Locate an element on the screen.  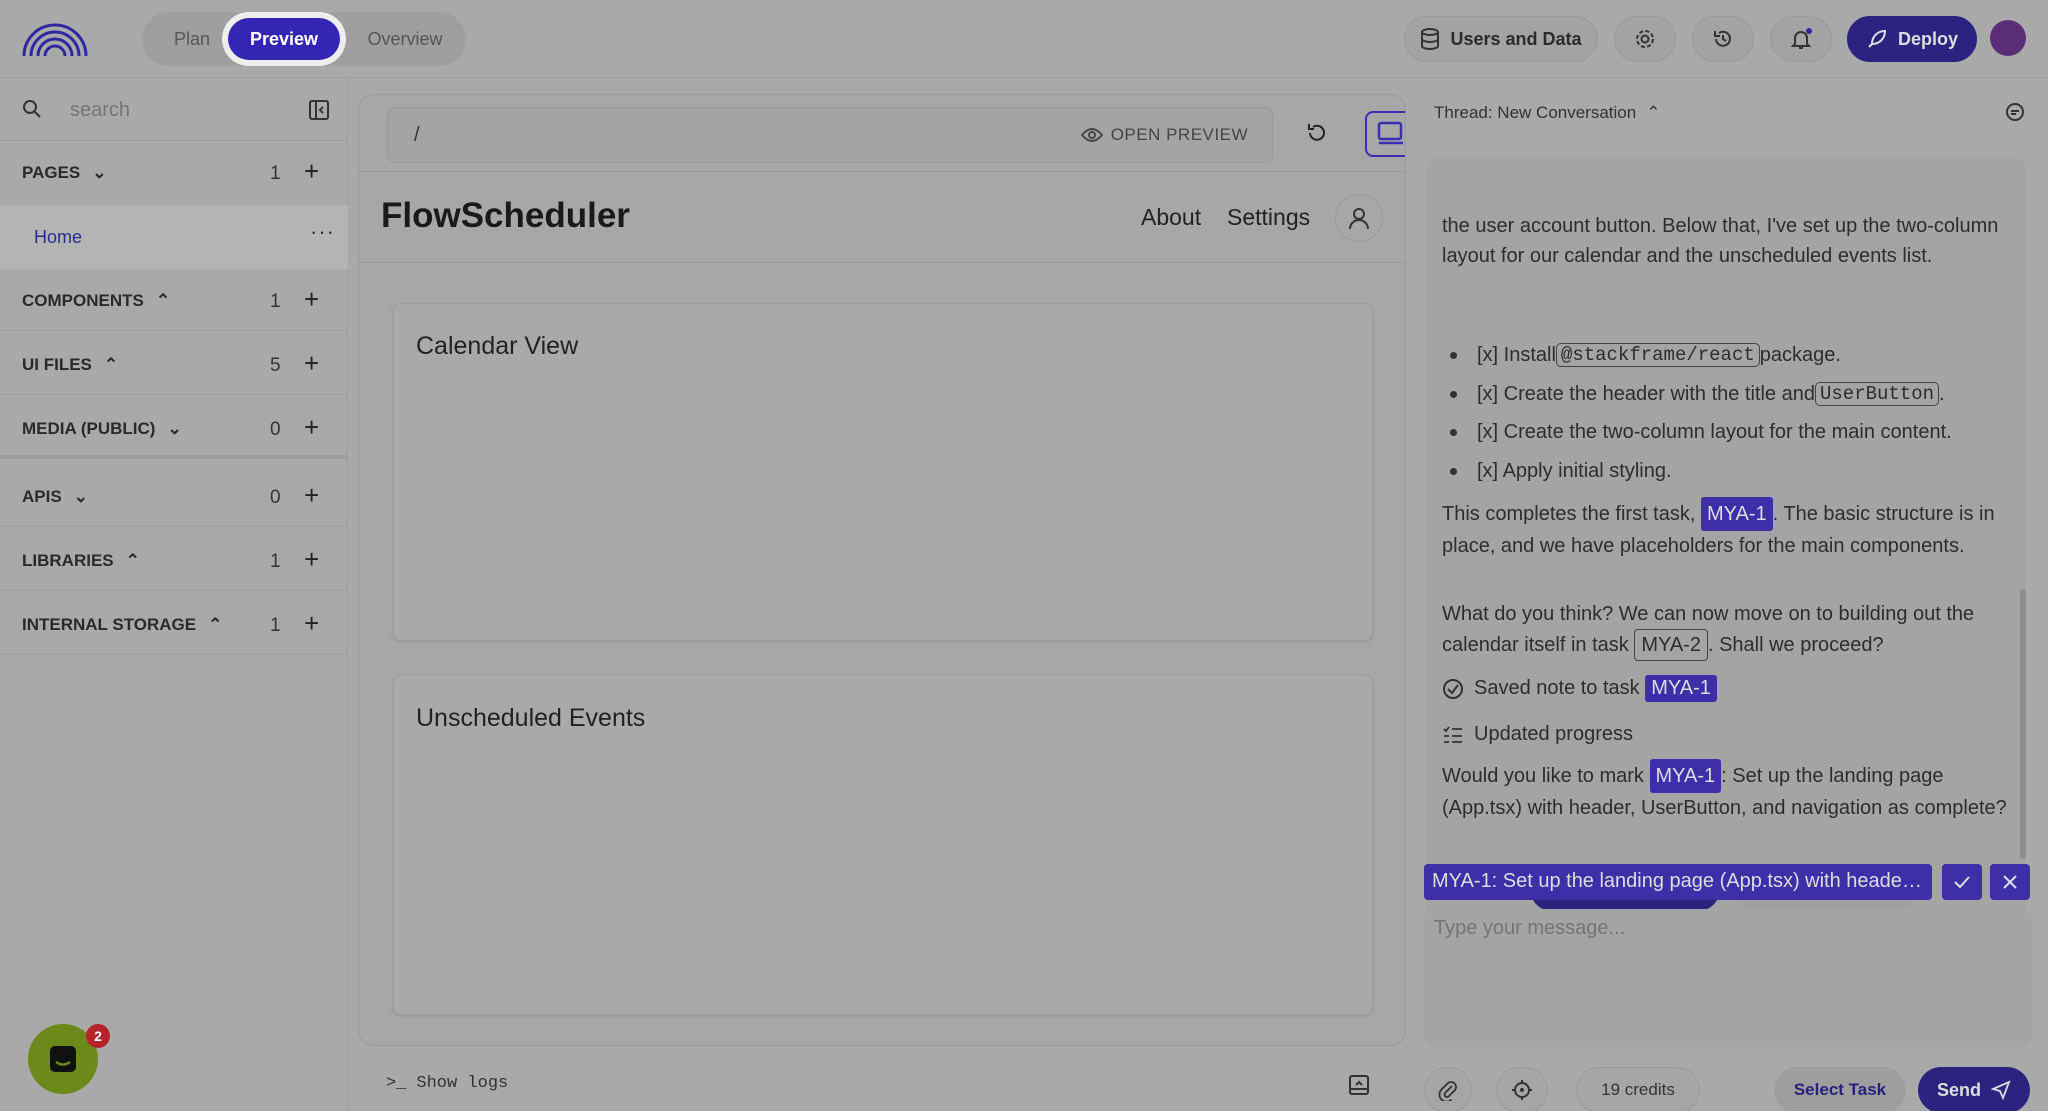
checklist-icon is located at coordinates (1452, 734).